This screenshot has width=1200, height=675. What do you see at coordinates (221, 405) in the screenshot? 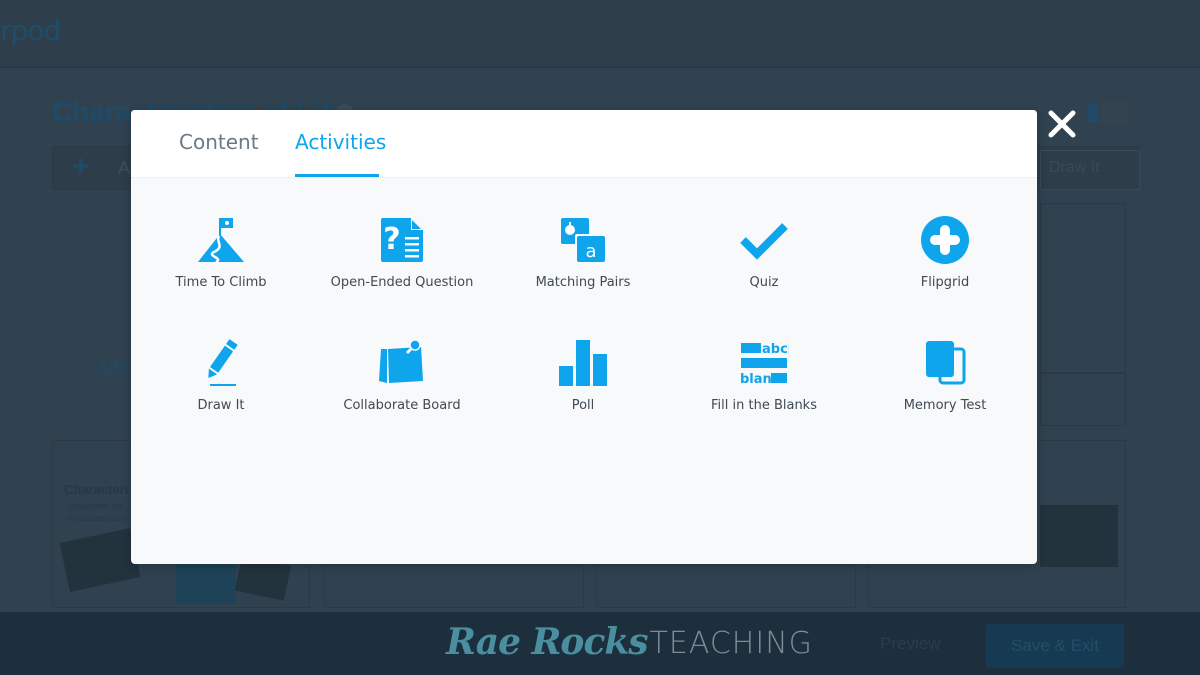
I see `activity-label: Draw It` at bounding box center [221, 405].